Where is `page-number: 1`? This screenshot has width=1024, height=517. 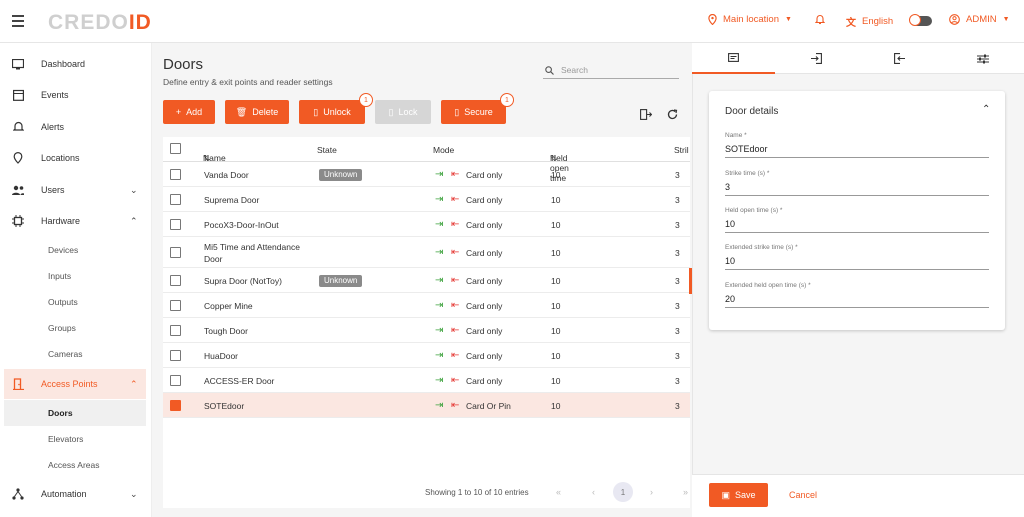
page-number: 1 is located at coordinates (623, 492).